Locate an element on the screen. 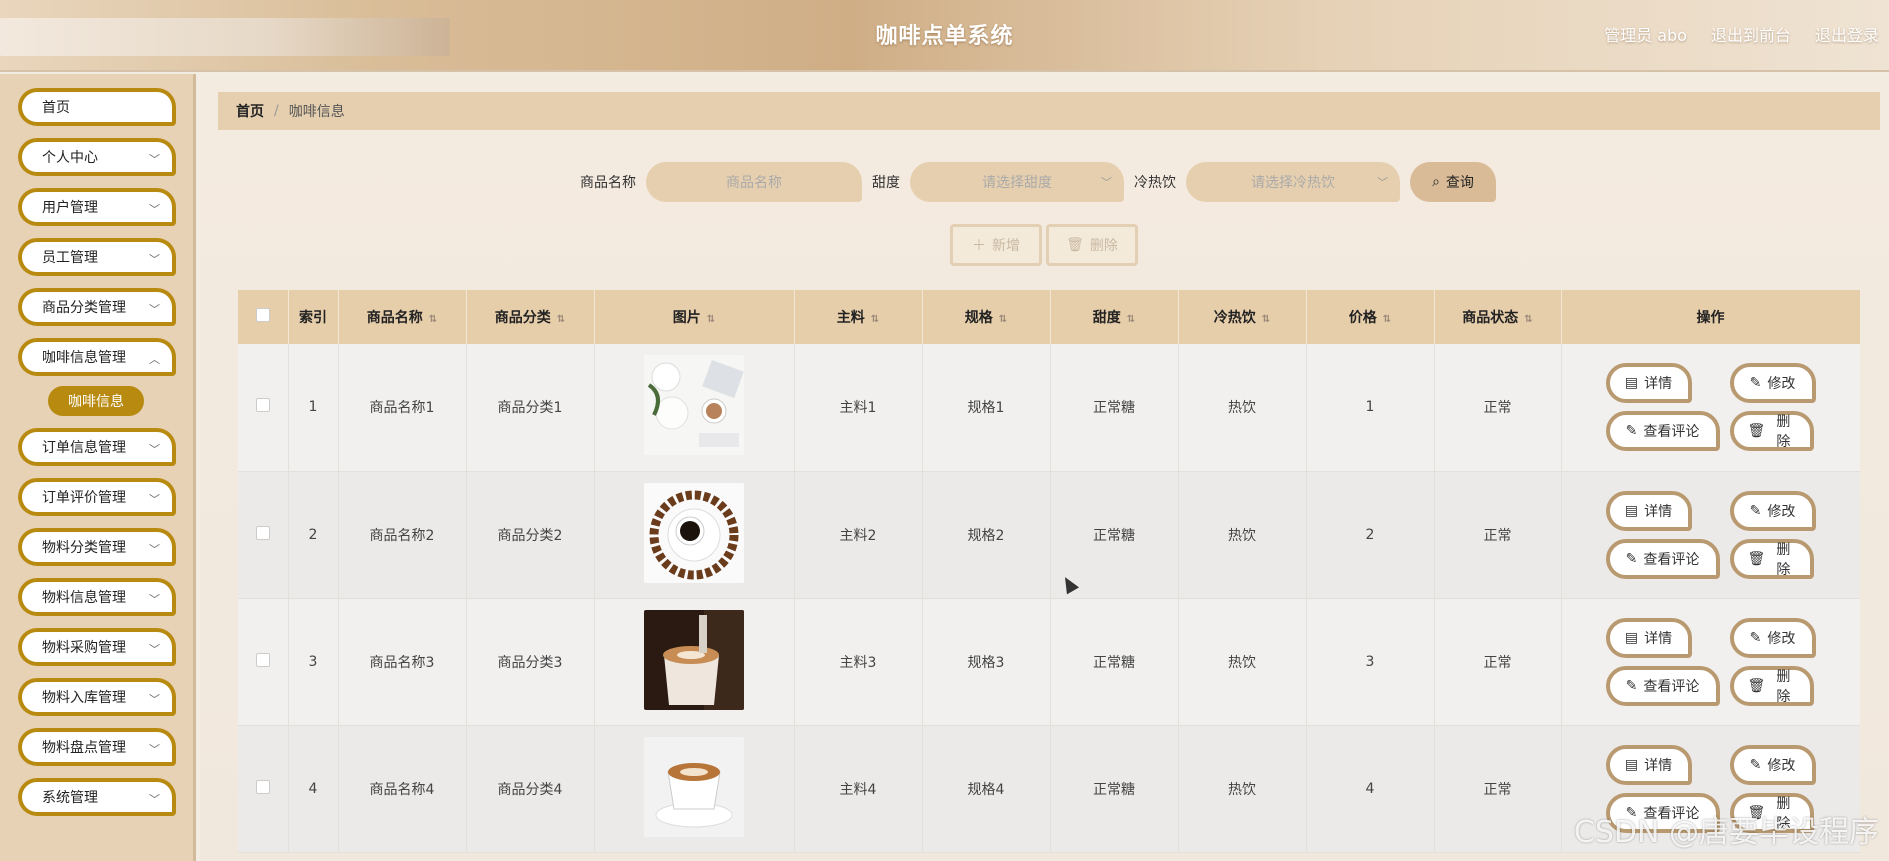 This screenshot has width=1889, height=861. sidebar-item-label: 物料信息管理 is located at coordinates (84, 598).